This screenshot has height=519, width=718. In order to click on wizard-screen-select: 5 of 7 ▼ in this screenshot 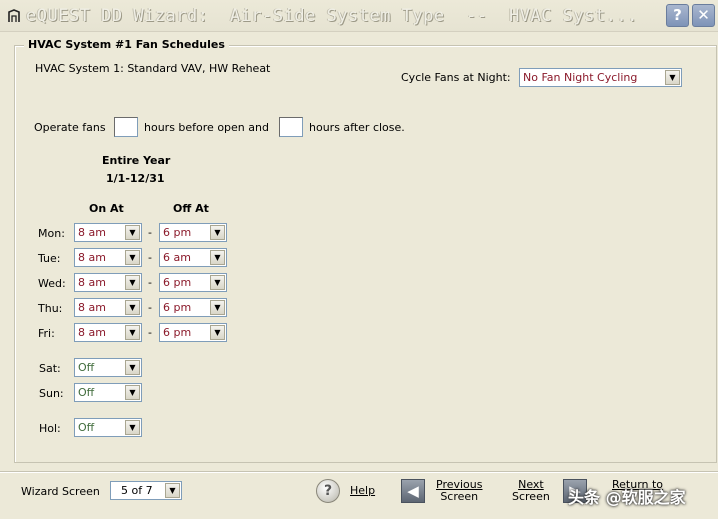, I will do `click(146, 490)`.